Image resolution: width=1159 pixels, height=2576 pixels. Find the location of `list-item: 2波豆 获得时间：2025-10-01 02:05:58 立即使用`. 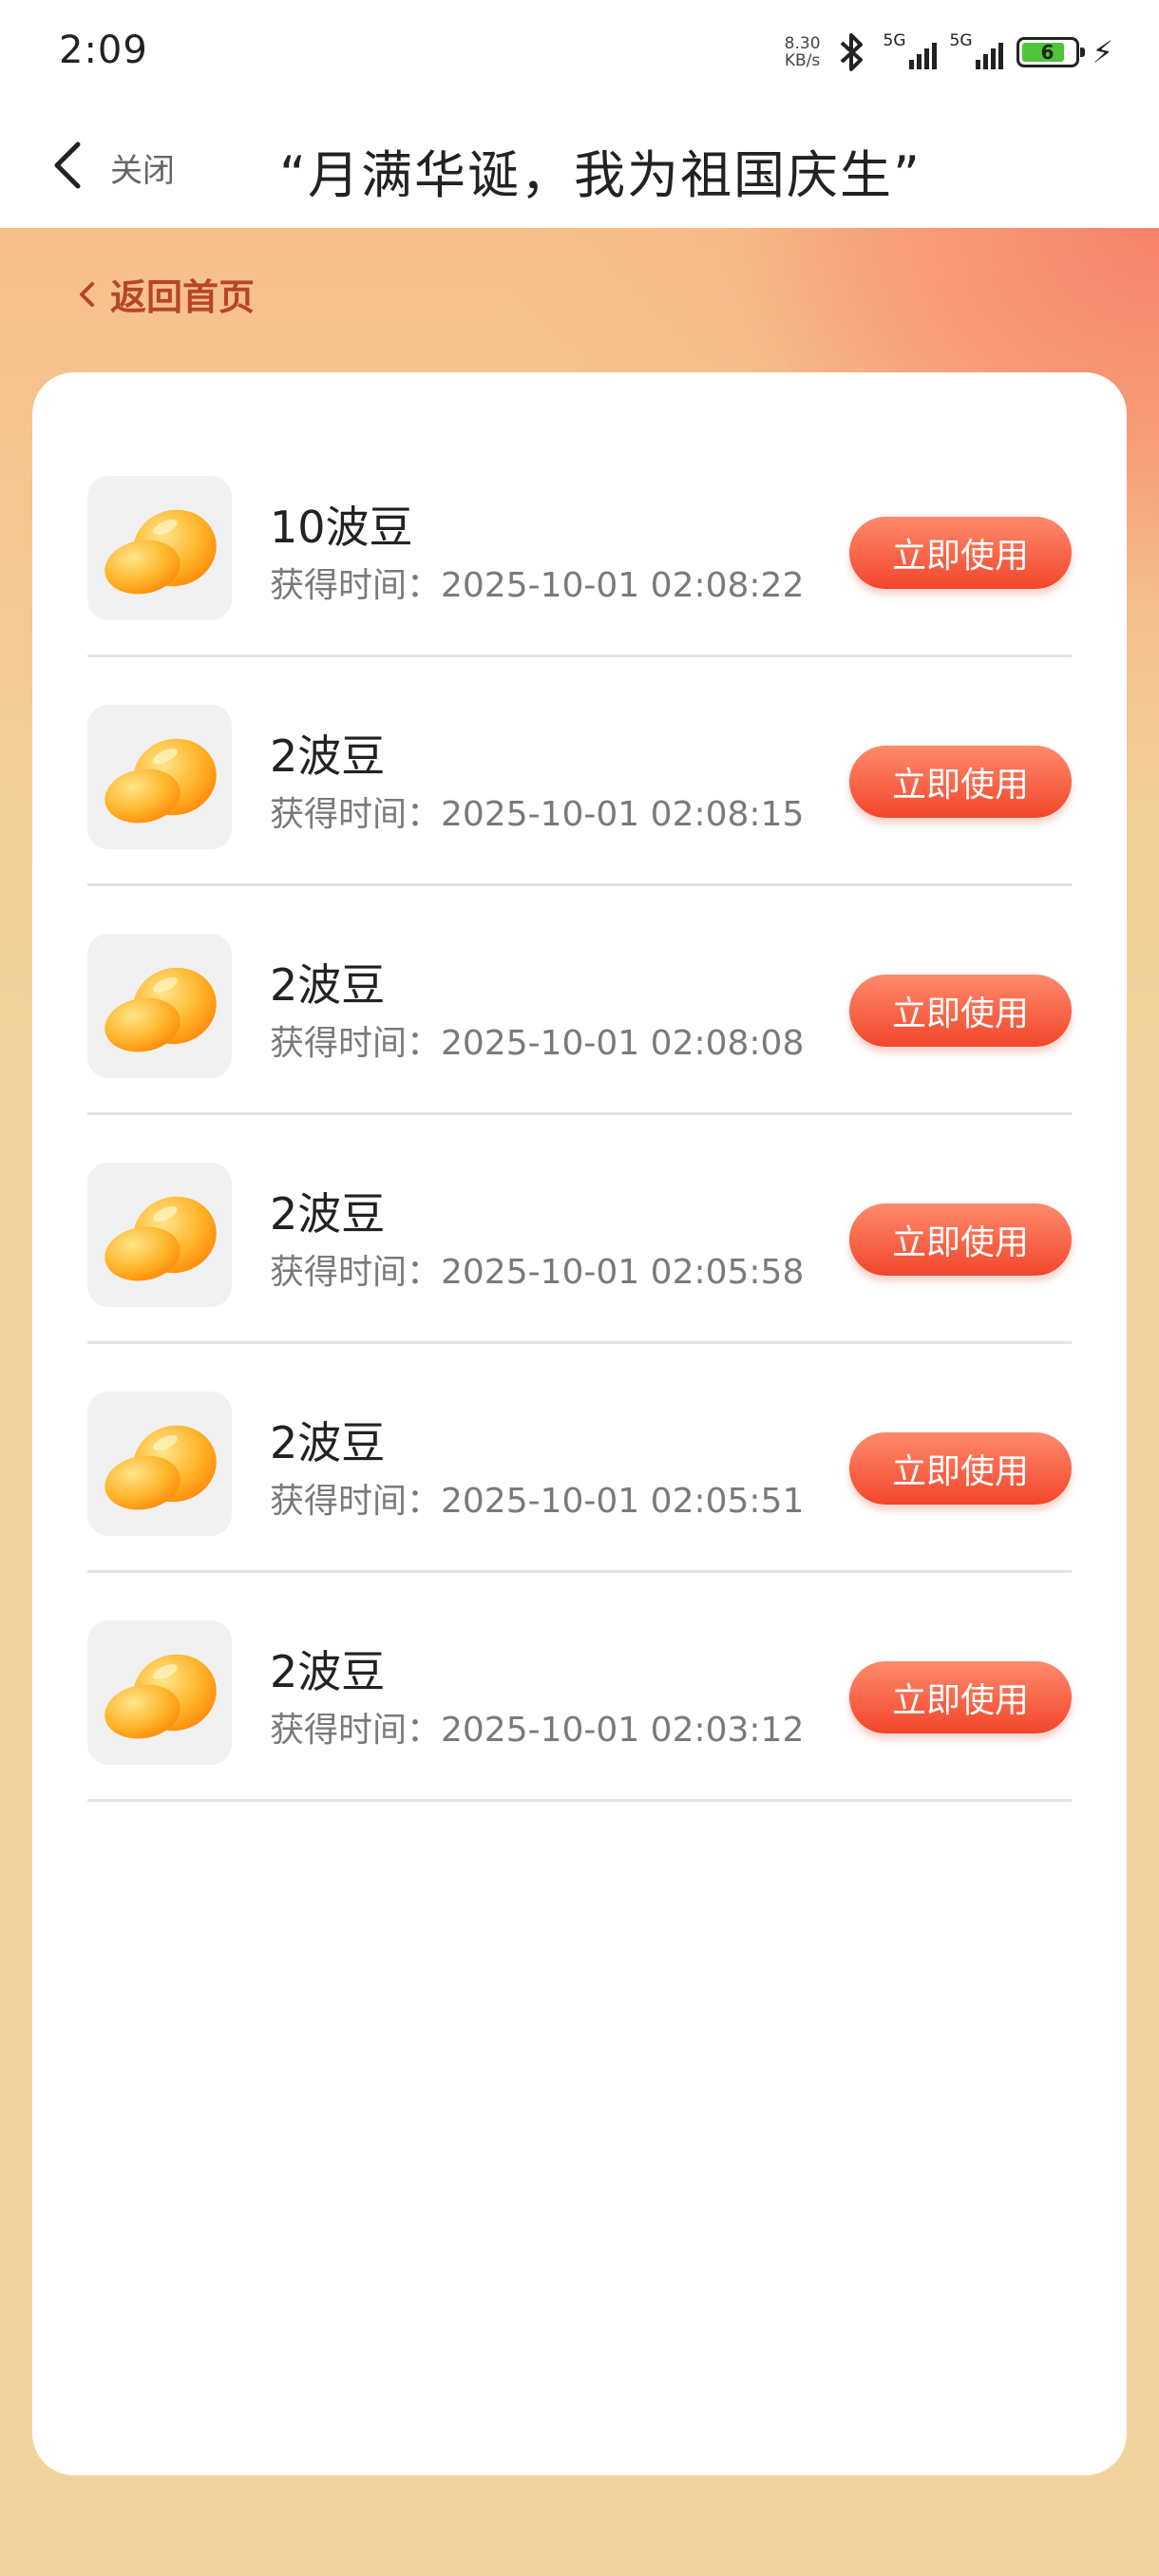

list-item: 2波豆 获得时间：2025-10-01 02:05:58 立即使用 is located at coordinates (579, 1229).